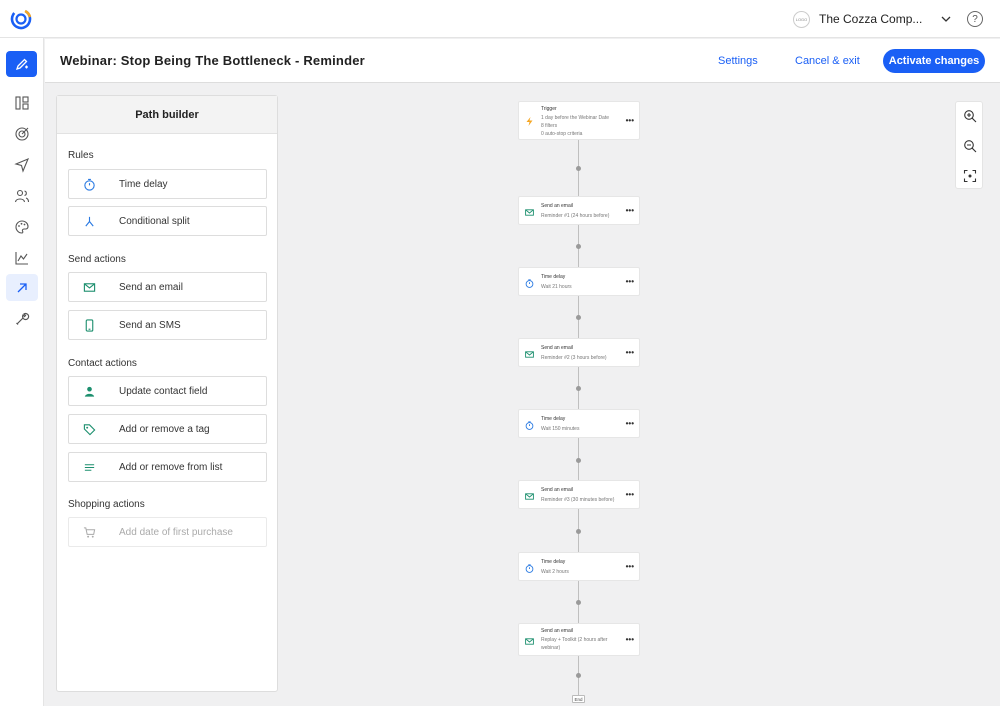 This screenshot has height=706, width=1000. I want to click on zoom-out-button, so click(970, 146).